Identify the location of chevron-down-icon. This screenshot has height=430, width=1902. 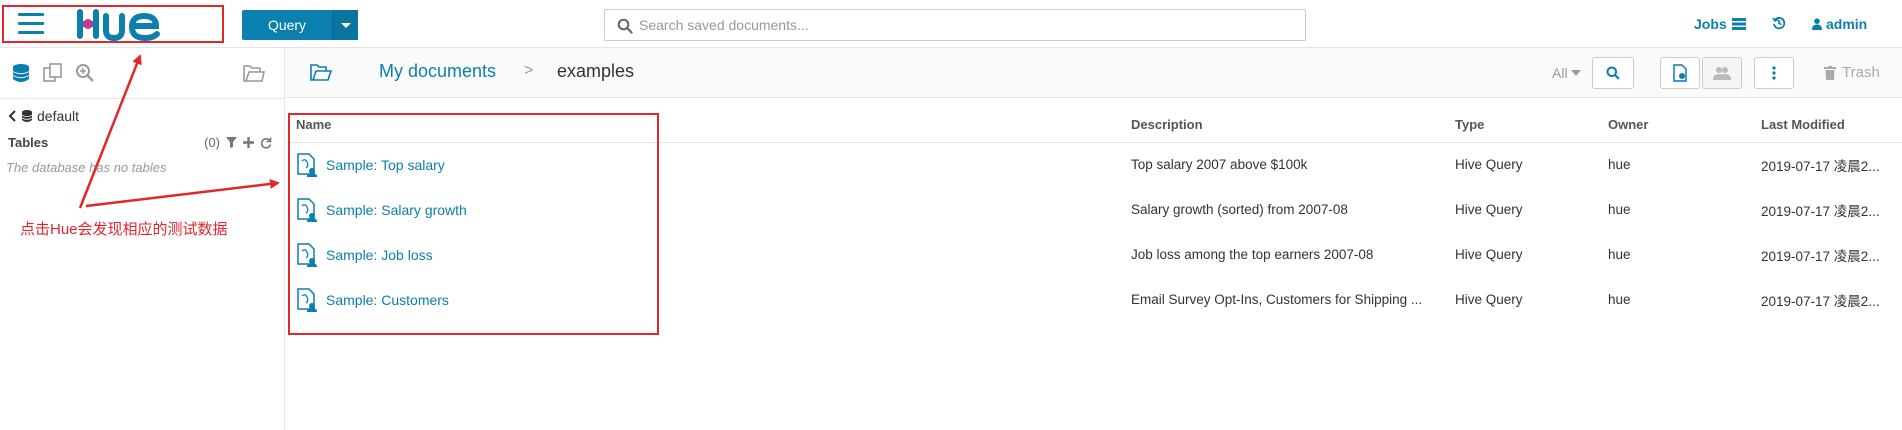
(1575, 73).